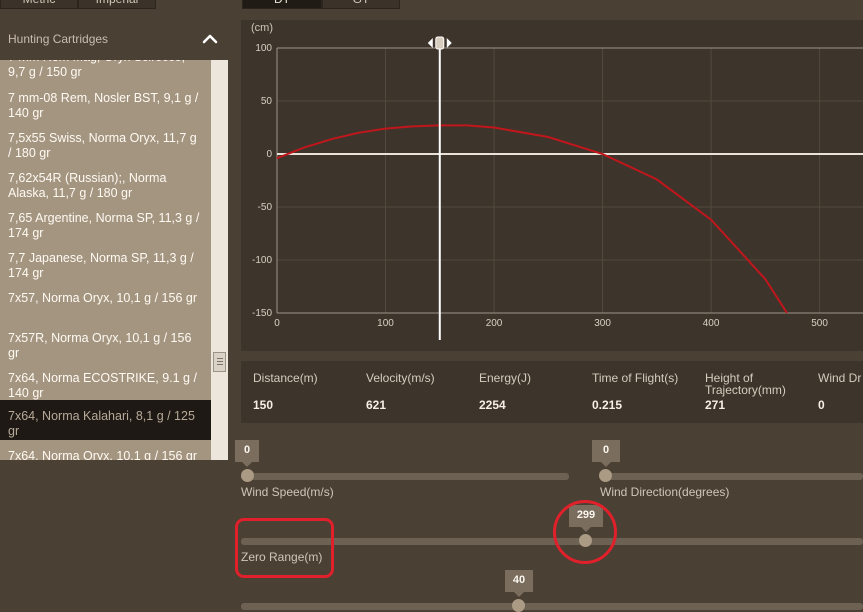 This screenshot has width=863, height=612. Describe the element at coordinates (385, 323) in the screenshot. I see `x-tick-label: 100` at that location.